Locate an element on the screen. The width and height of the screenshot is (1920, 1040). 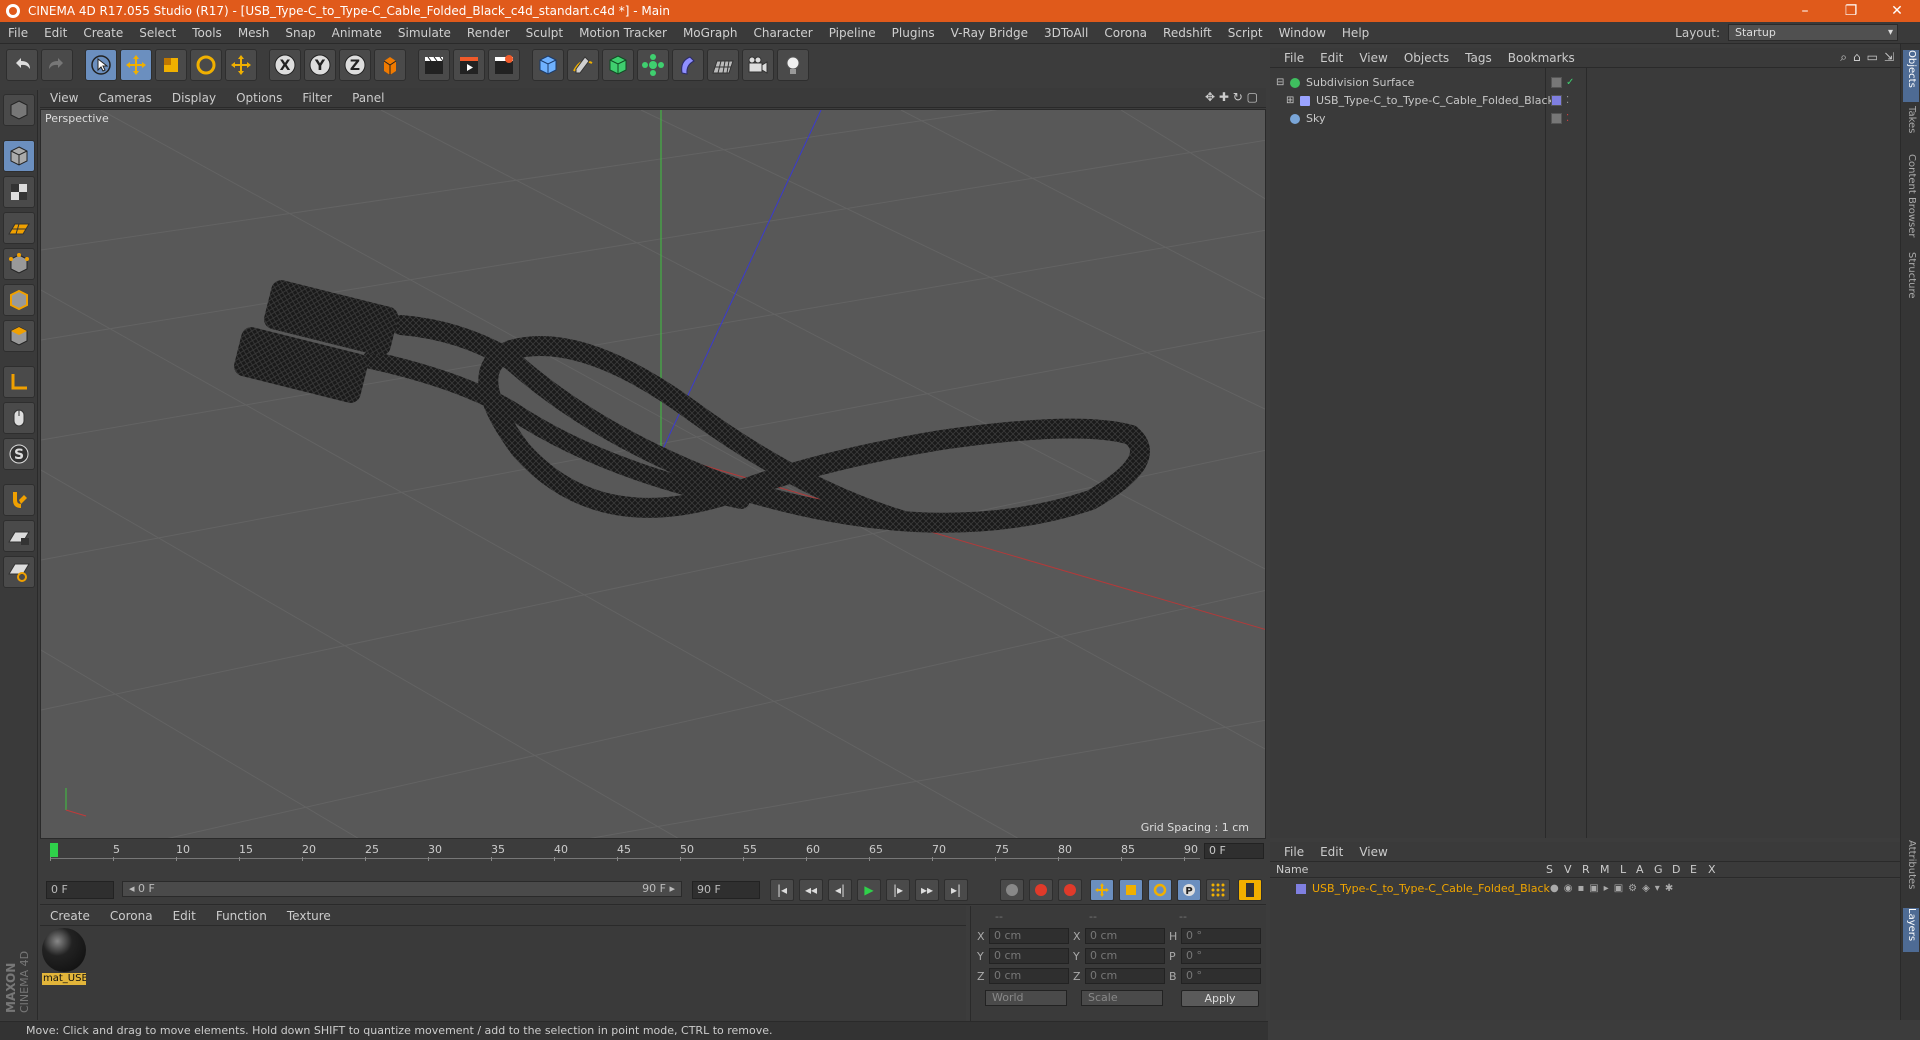
viewport-menu-panel: Panel is located at coordinates (368, 98).